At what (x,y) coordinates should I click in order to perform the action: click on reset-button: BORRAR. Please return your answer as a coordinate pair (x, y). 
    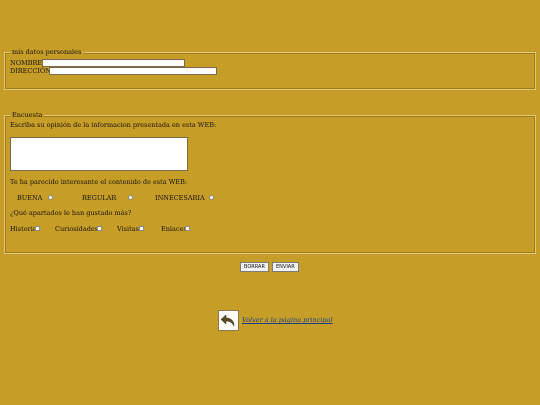
    Looking at the image, I should click on (254, 267).